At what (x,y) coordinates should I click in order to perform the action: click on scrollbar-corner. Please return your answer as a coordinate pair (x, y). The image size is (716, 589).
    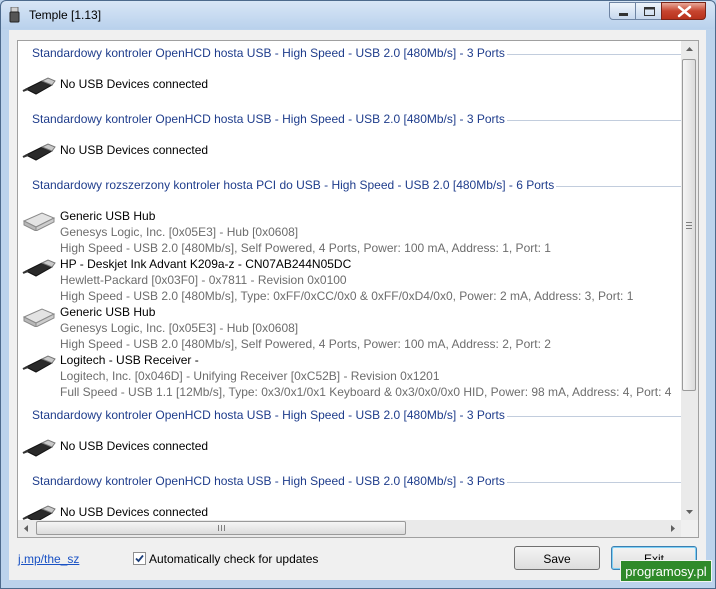
    Looking at the image, I should click on (689, 528).